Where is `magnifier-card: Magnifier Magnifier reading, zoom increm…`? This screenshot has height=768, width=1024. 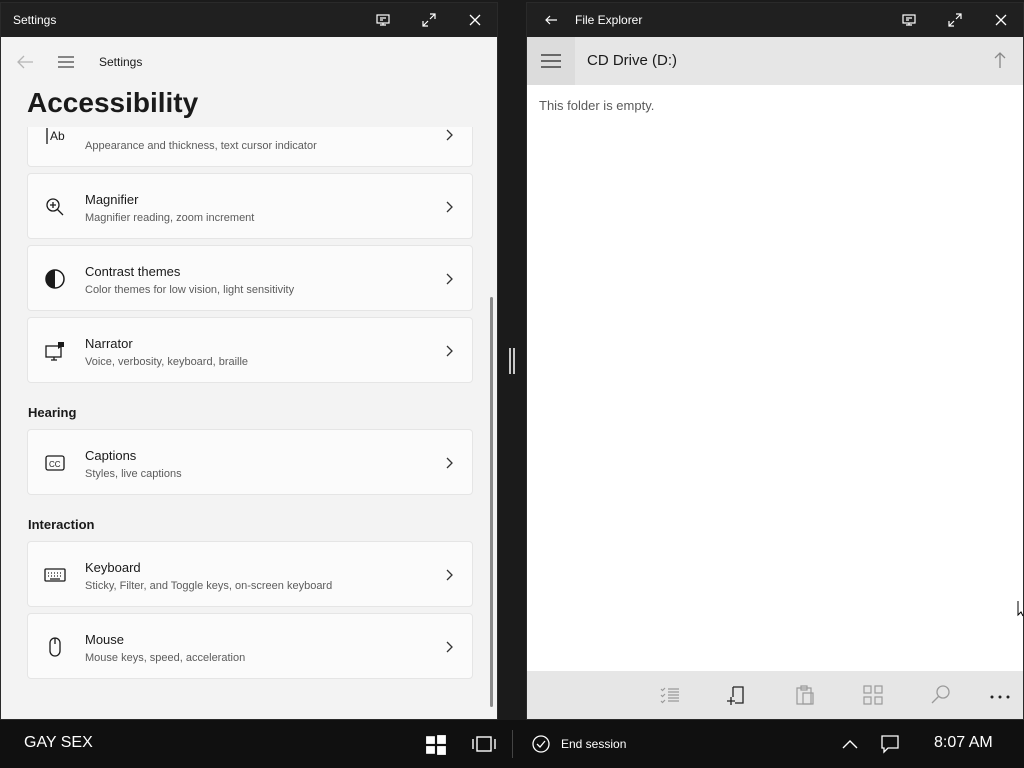
magnifier-card: Magnifier Magnifier reading, zoom increm… is located at coordinates (250, 206).